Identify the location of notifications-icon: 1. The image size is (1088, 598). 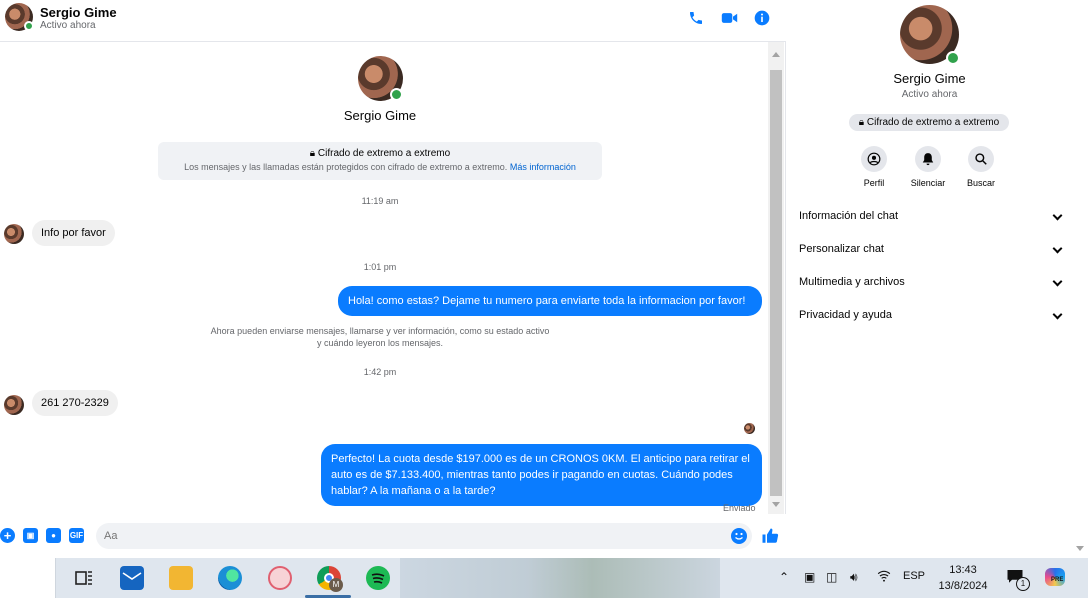
(1018, 579).